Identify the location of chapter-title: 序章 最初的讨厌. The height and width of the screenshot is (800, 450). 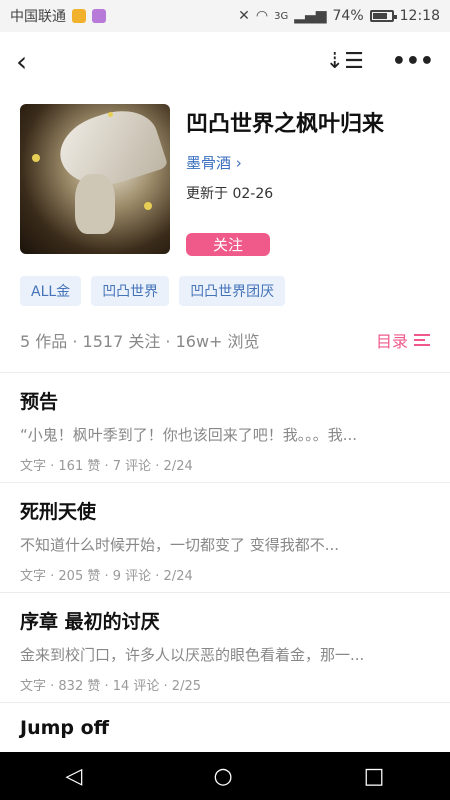
(90, 622).